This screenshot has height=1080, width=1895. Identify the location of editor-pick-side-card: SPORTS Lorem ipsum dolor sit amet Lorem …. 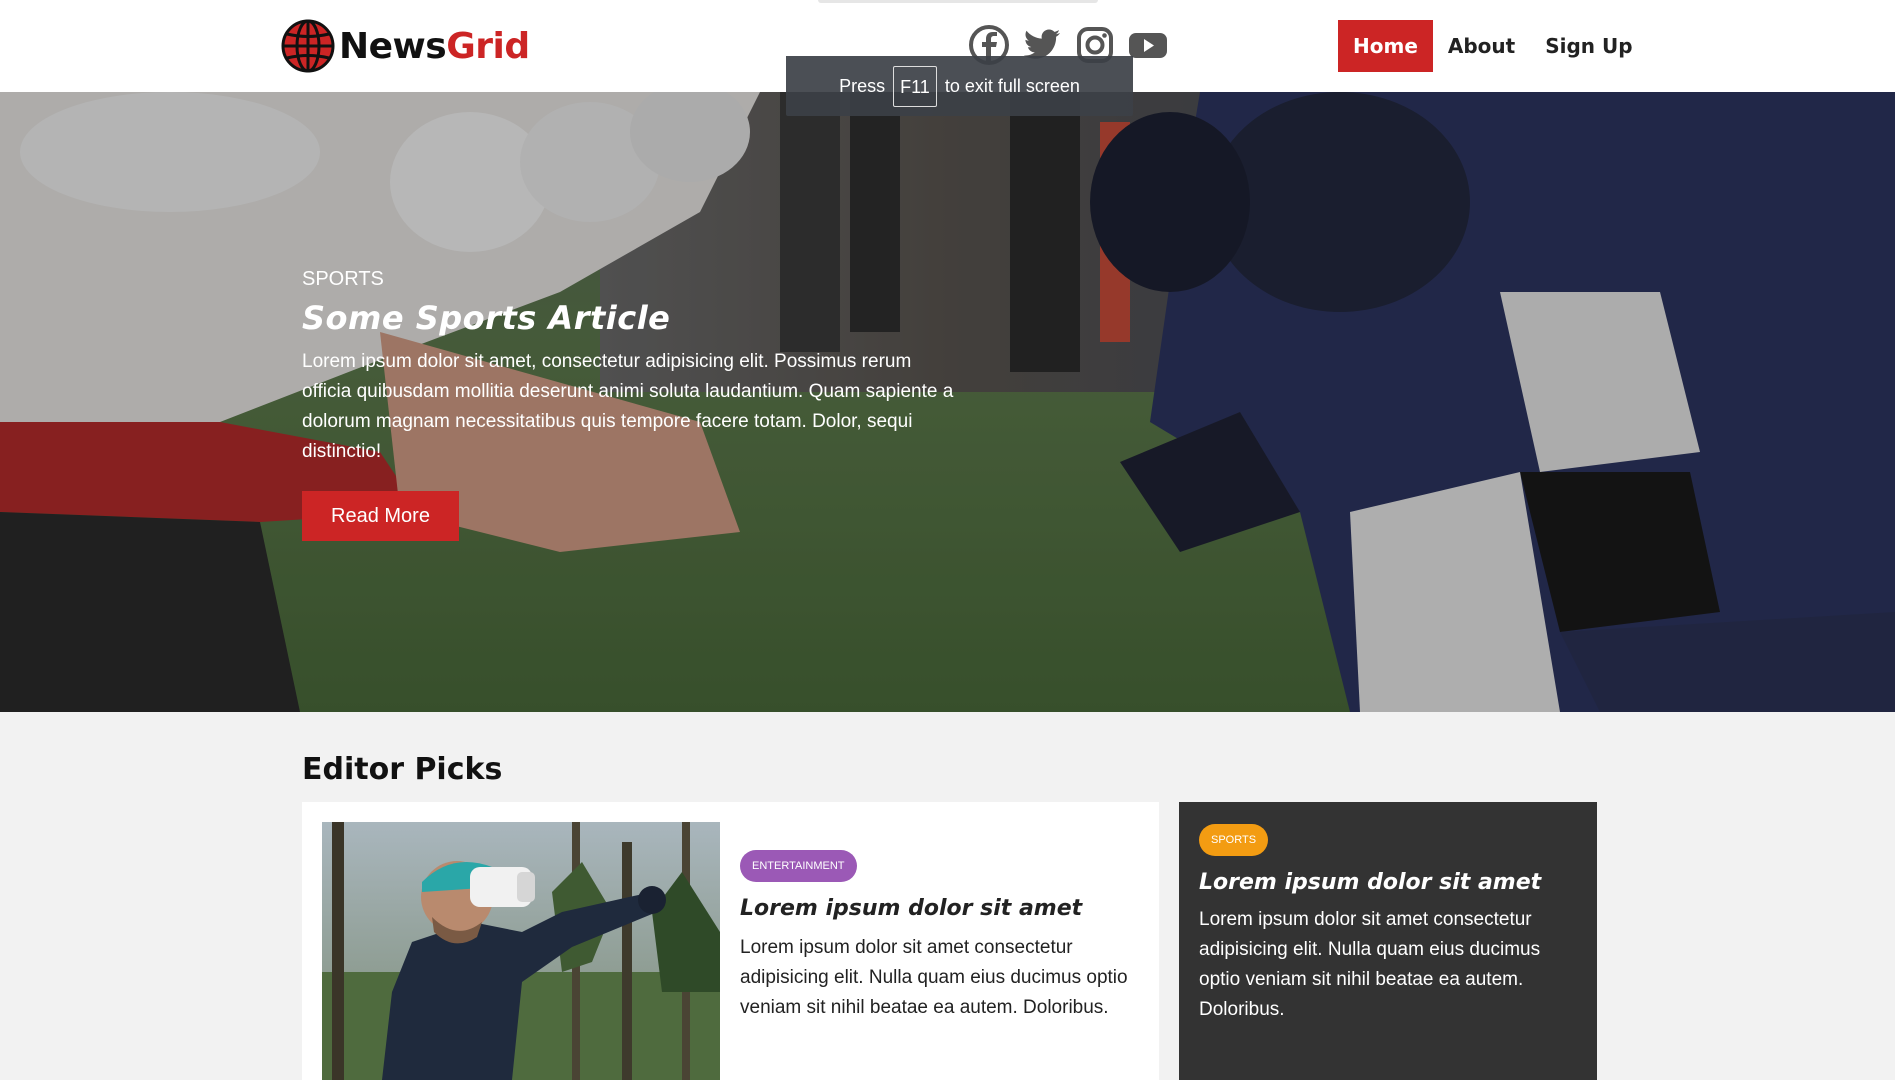
(1388, 941).